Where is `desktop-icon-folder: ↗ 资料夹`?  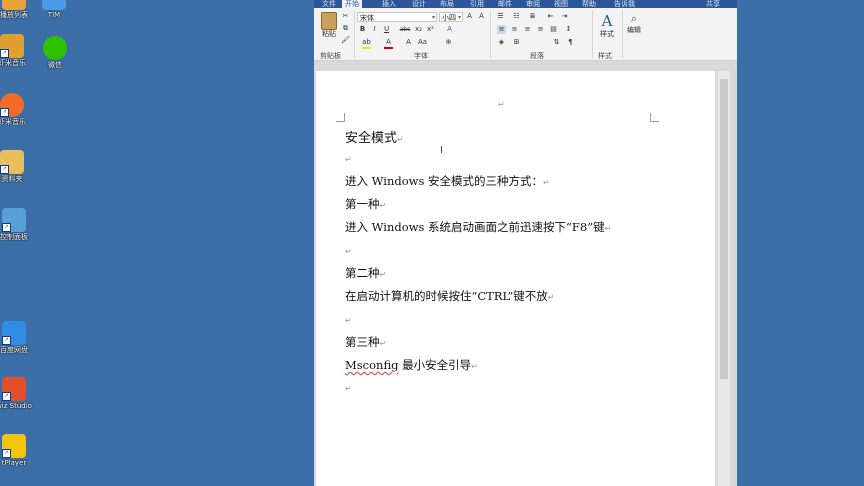
desktop-icon-folder: ↗ 资料夹 is located at coordinates (16, 167).